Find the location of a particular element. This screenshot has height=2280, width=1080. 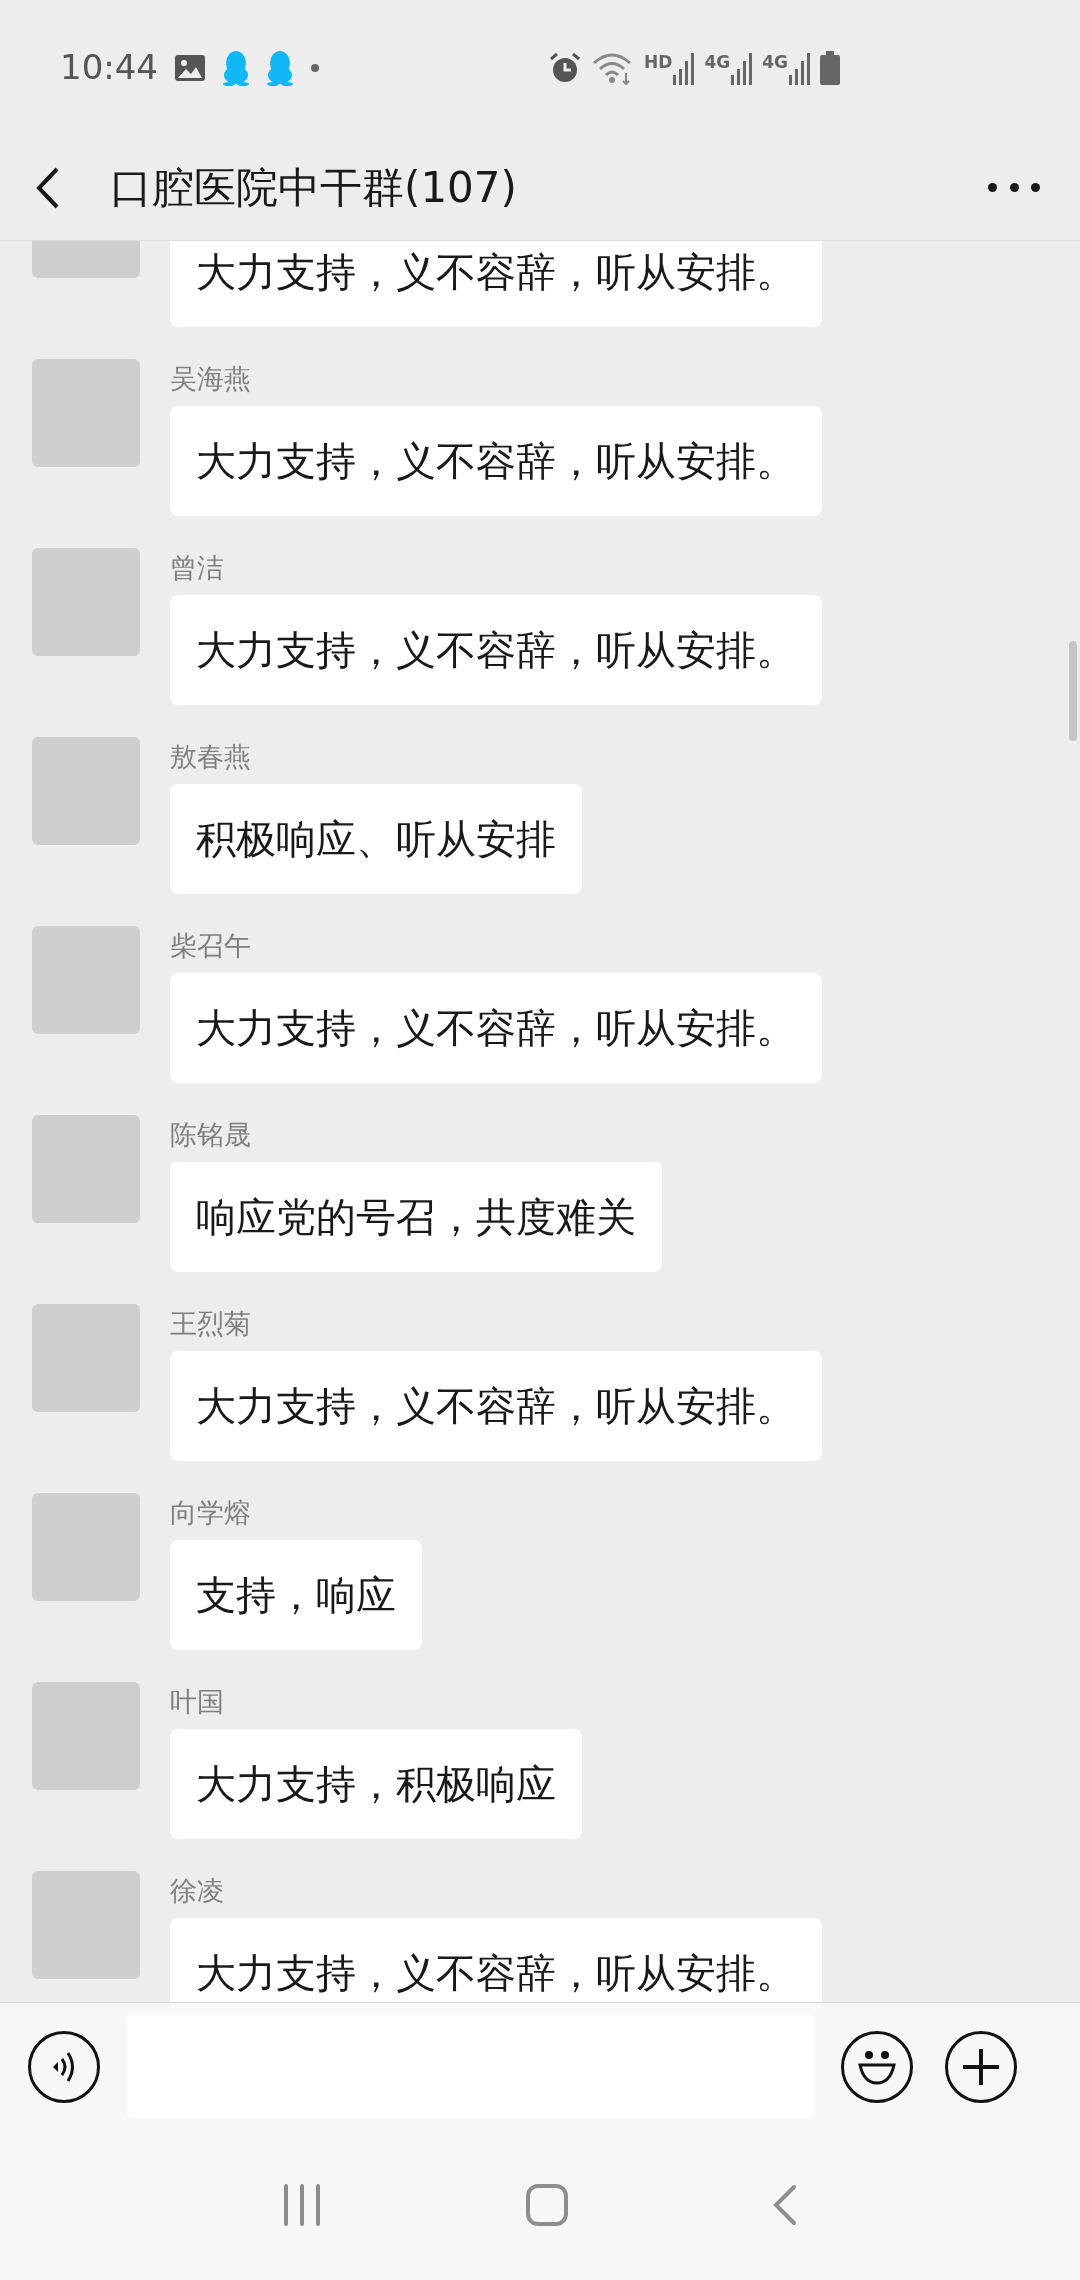

message-bubble: 响应党的号召，共度难关 is located at coordinates (416, 1217).